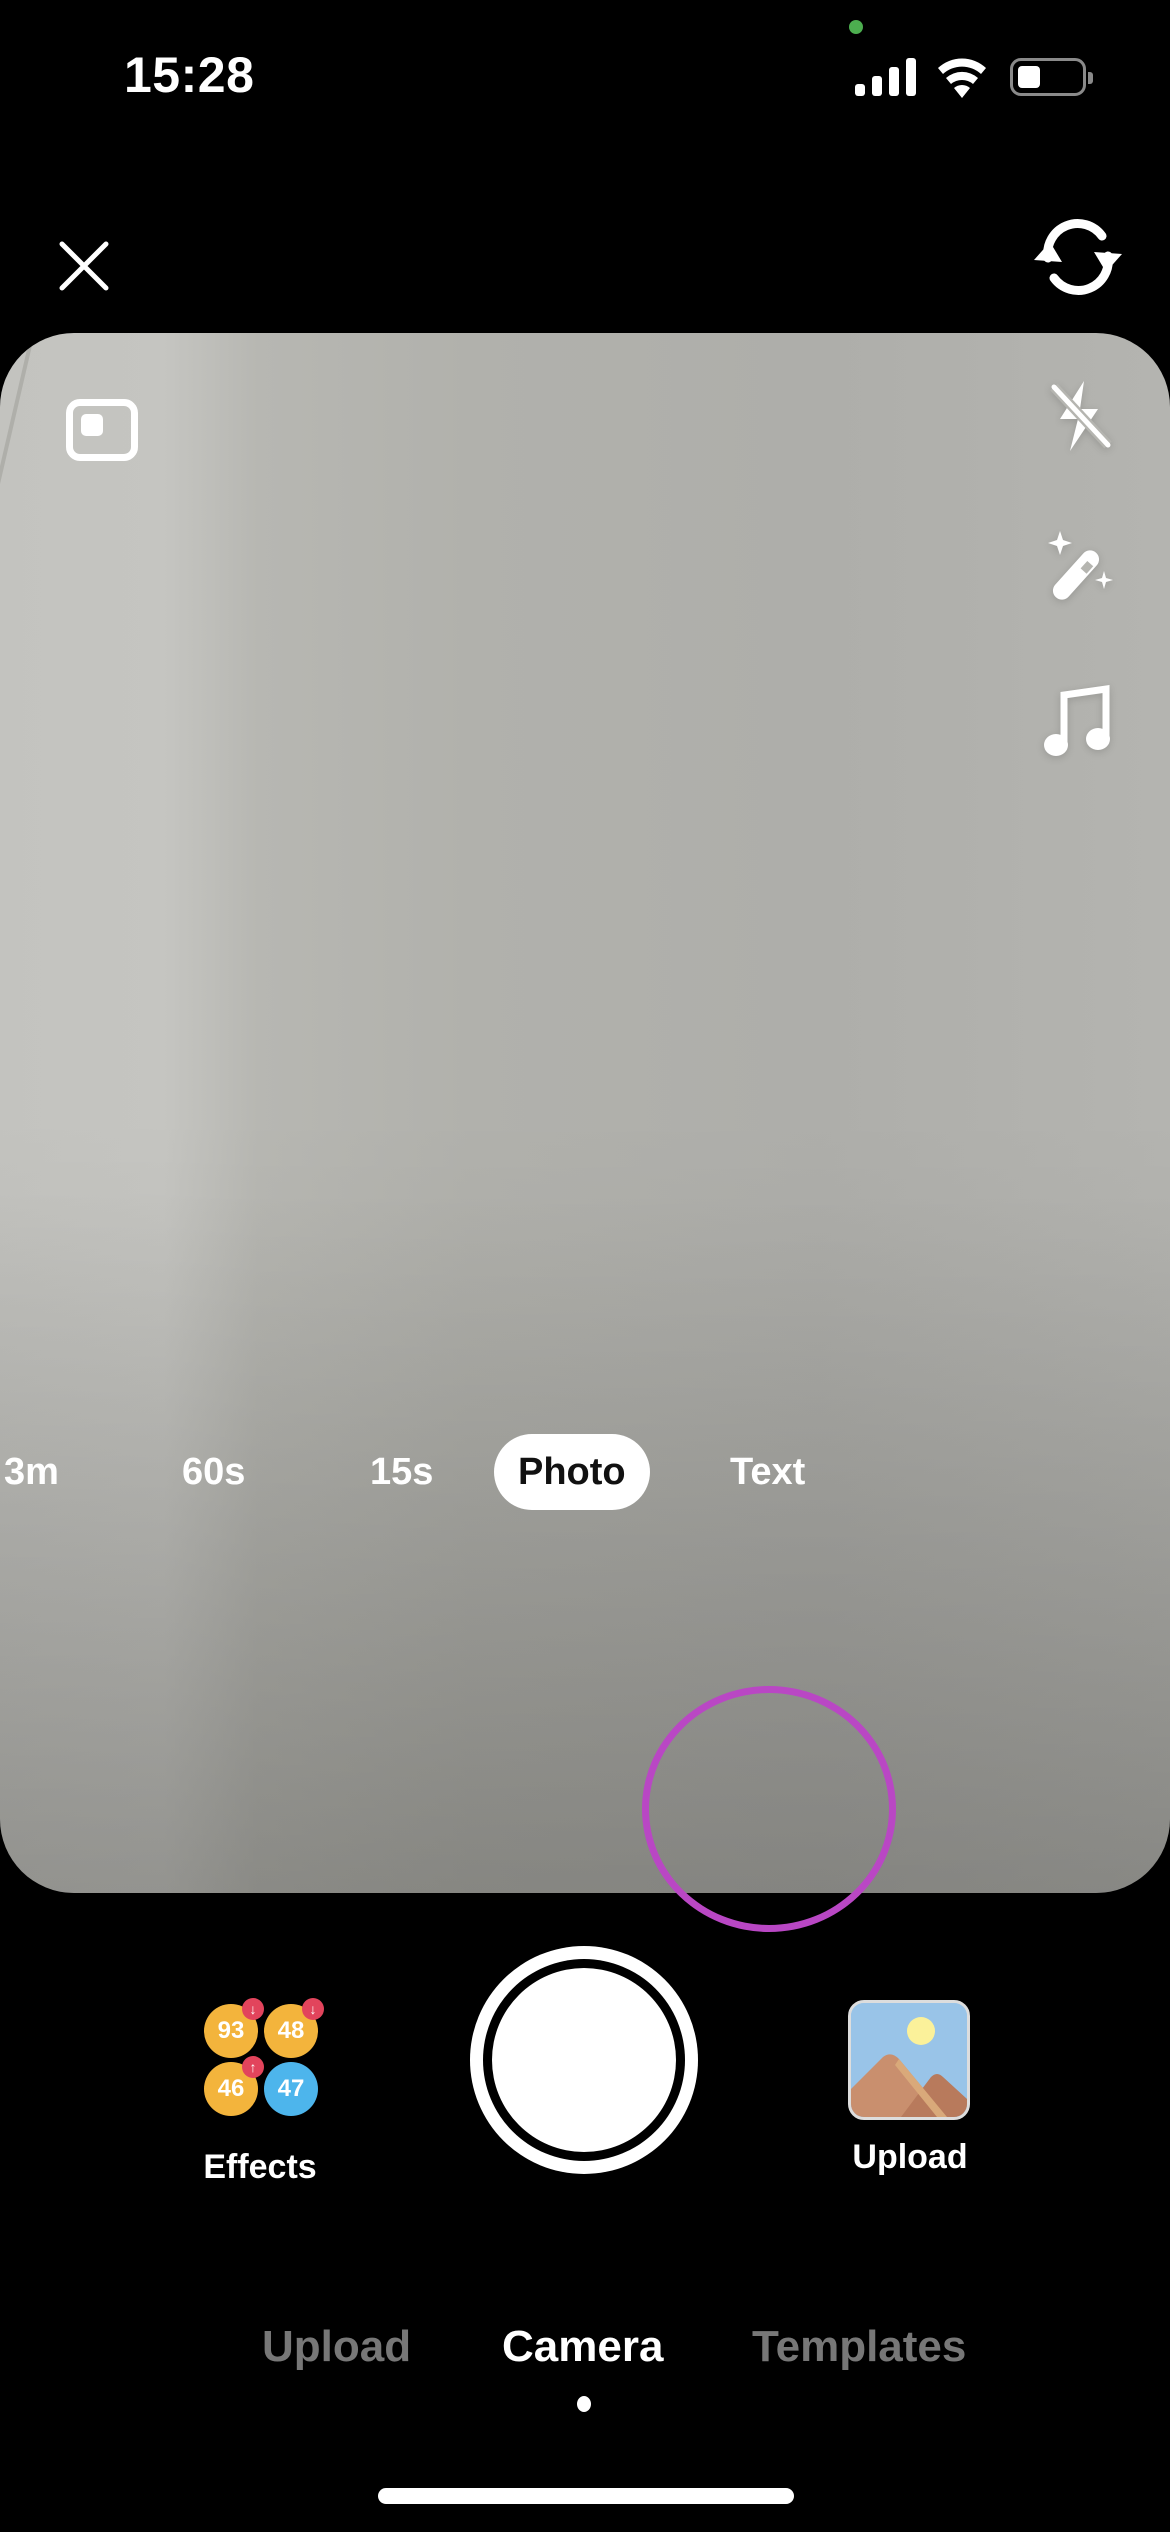 This screenshot has height=2532, width=1170. What do you see at coordinates (189, 75) in the screenshot?
I see `status-time: 15:28` at bounding box center [189, 75].